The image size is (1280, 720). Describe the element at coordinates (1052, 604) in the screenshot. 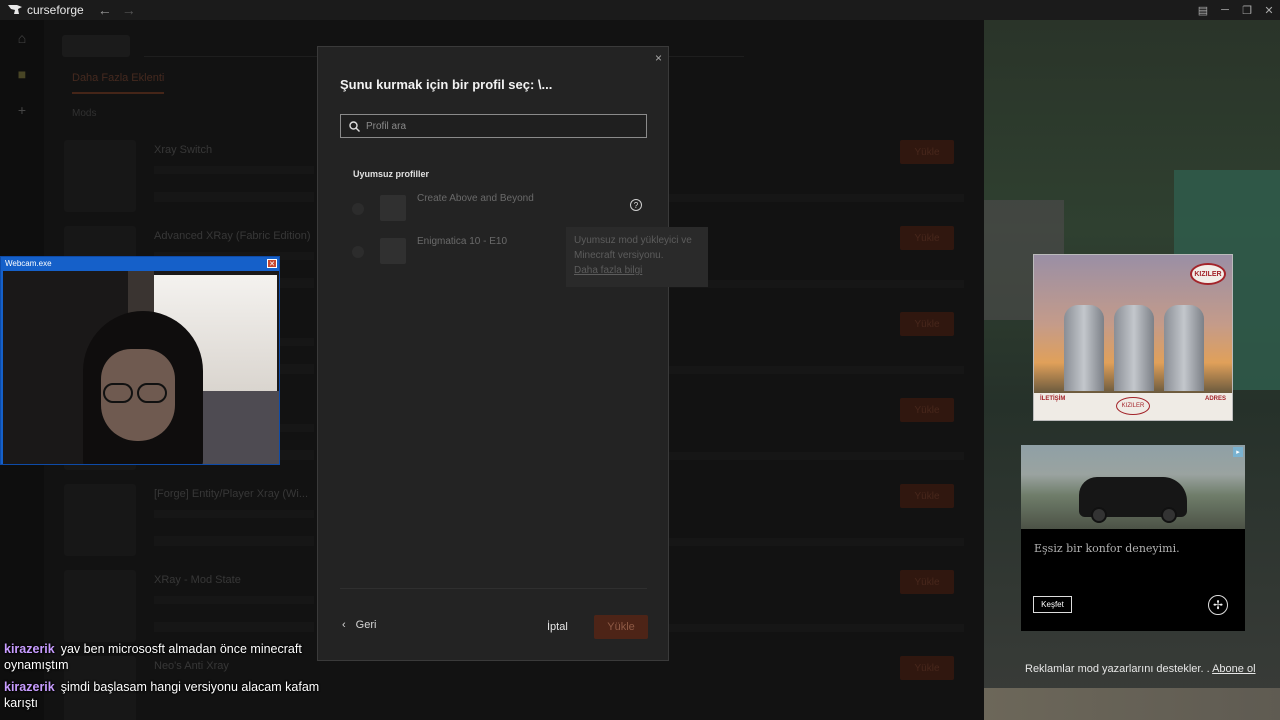

I see `ad-cta-button: Keşfet` at that location.